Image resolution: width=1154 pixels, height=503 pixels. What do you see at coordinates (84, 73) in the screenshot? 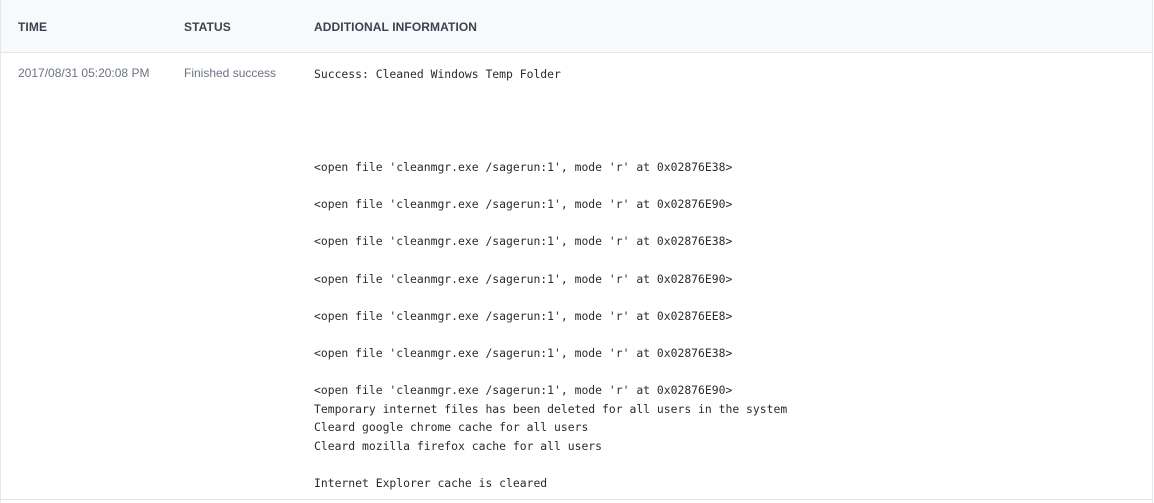
I see `row-time-cell: 2017/08/31 05:20:08 PM` at bounding box center [84, 73].